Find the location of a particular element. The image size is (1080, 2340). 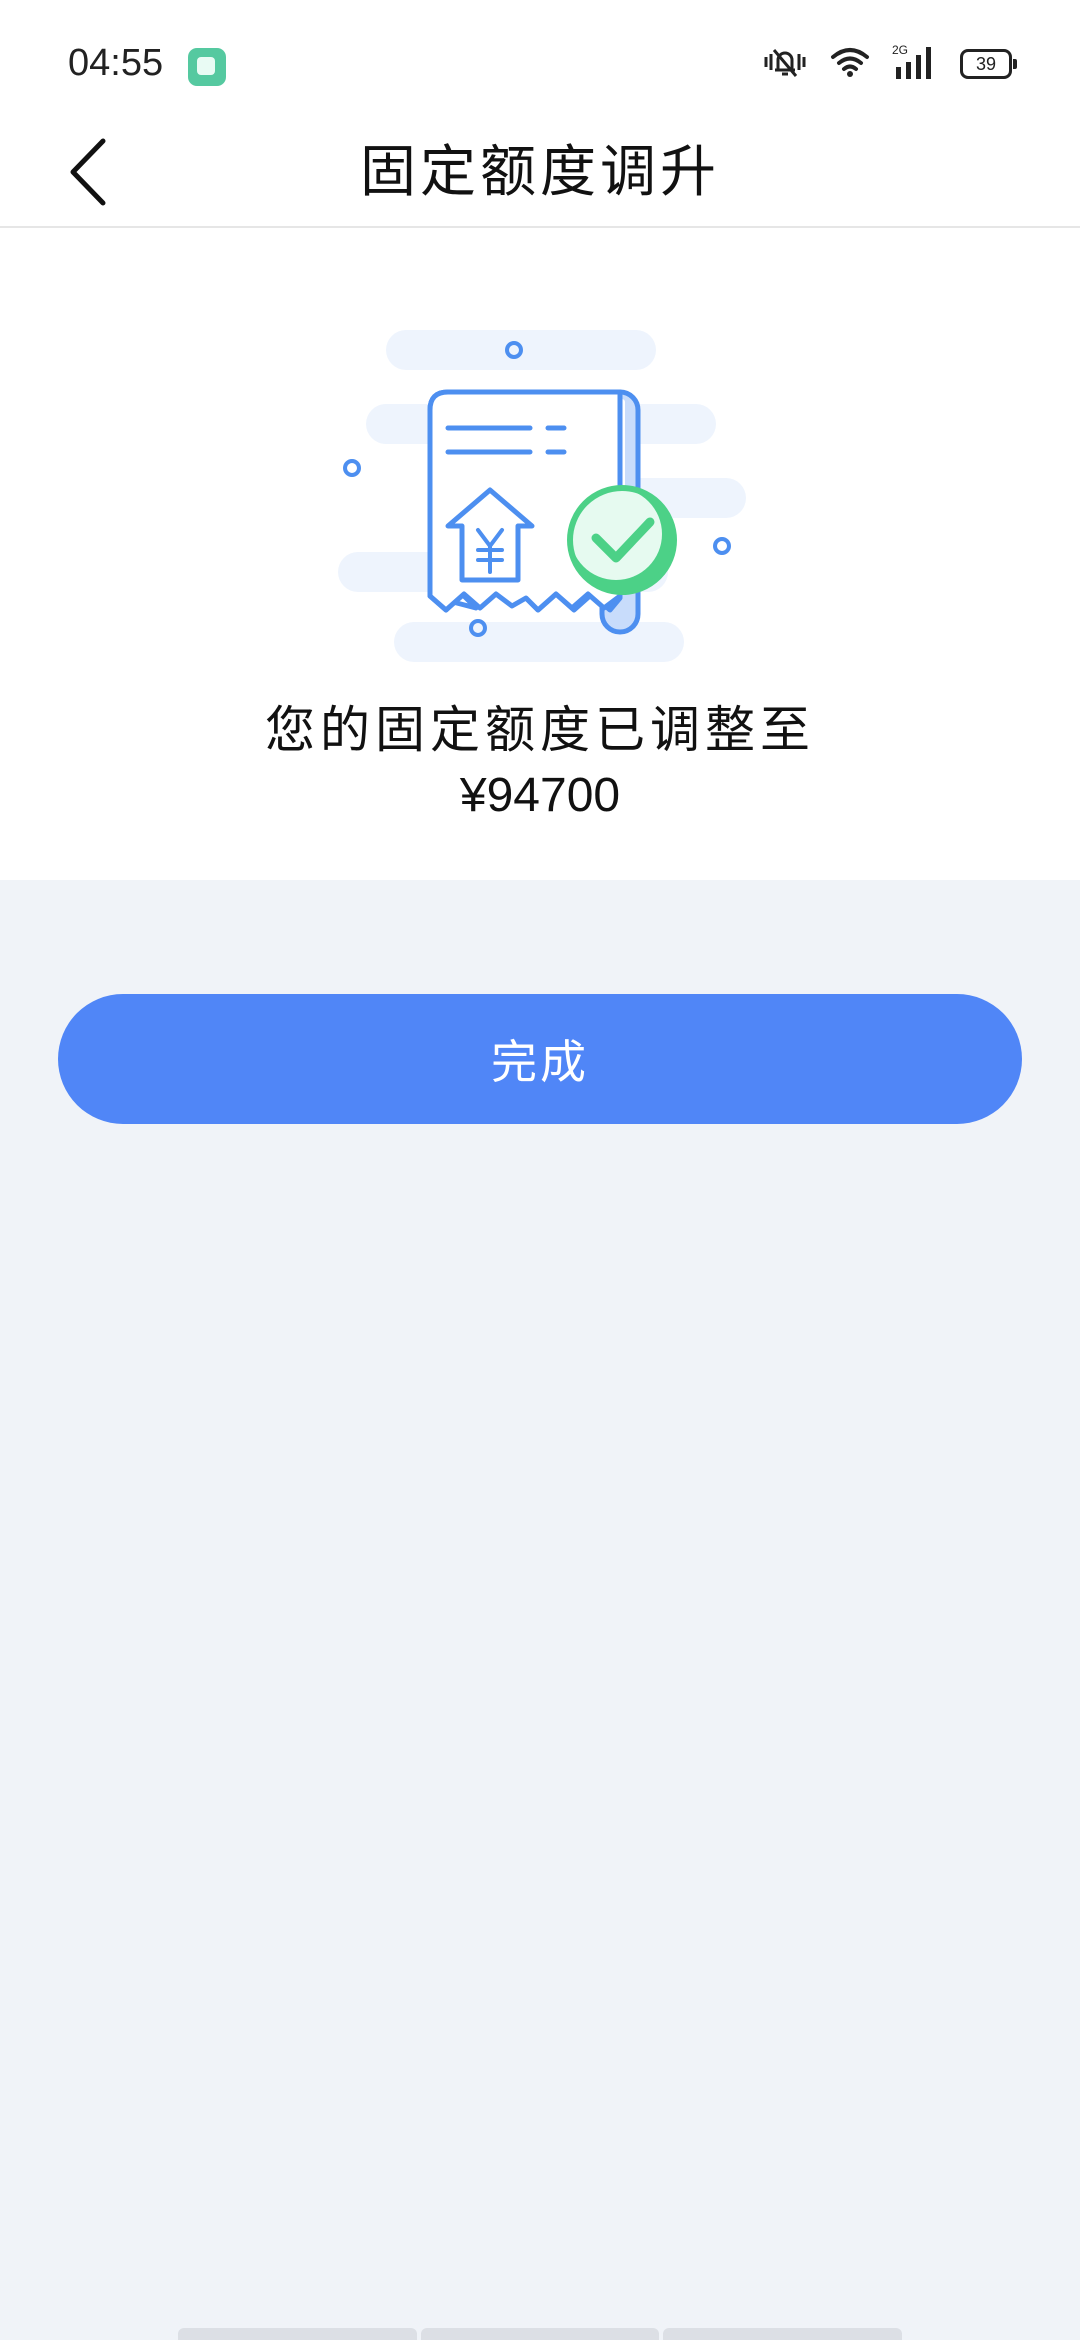

chevron-left-icon is located at coordinates (88, 172).